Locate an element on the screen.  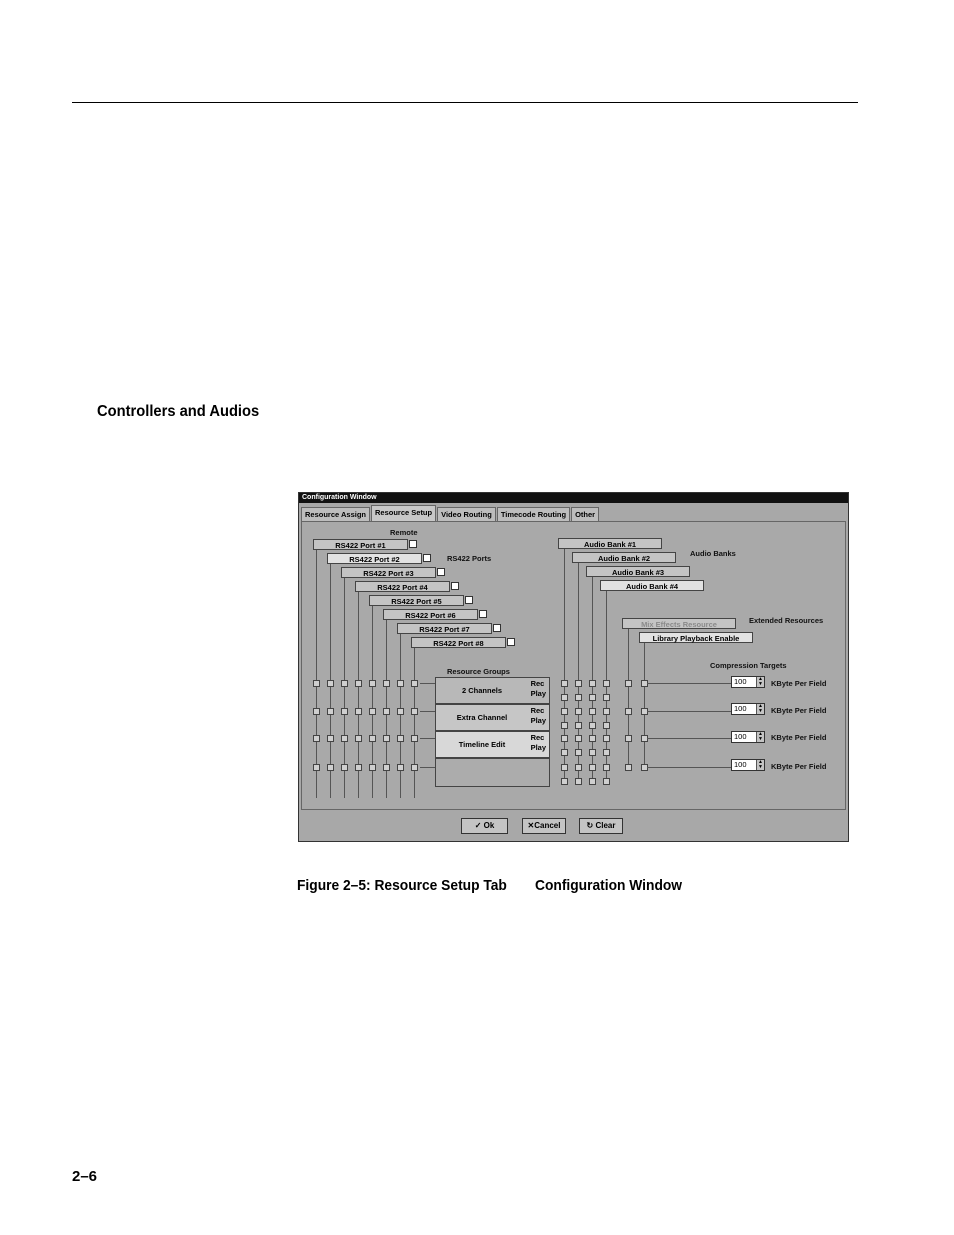
audio-bank-1: Audio Bank #1 is located at coordinates (610, 543).